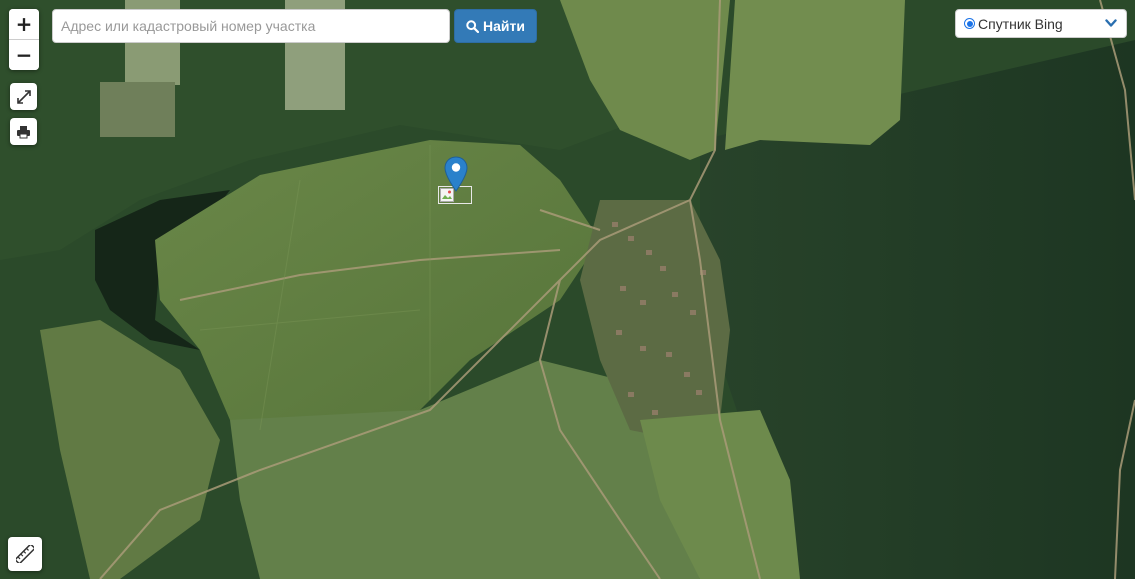 The width and height of the screenshot is (1135, 579). I want to click on expand-arrows-icon, so click(23, 96).